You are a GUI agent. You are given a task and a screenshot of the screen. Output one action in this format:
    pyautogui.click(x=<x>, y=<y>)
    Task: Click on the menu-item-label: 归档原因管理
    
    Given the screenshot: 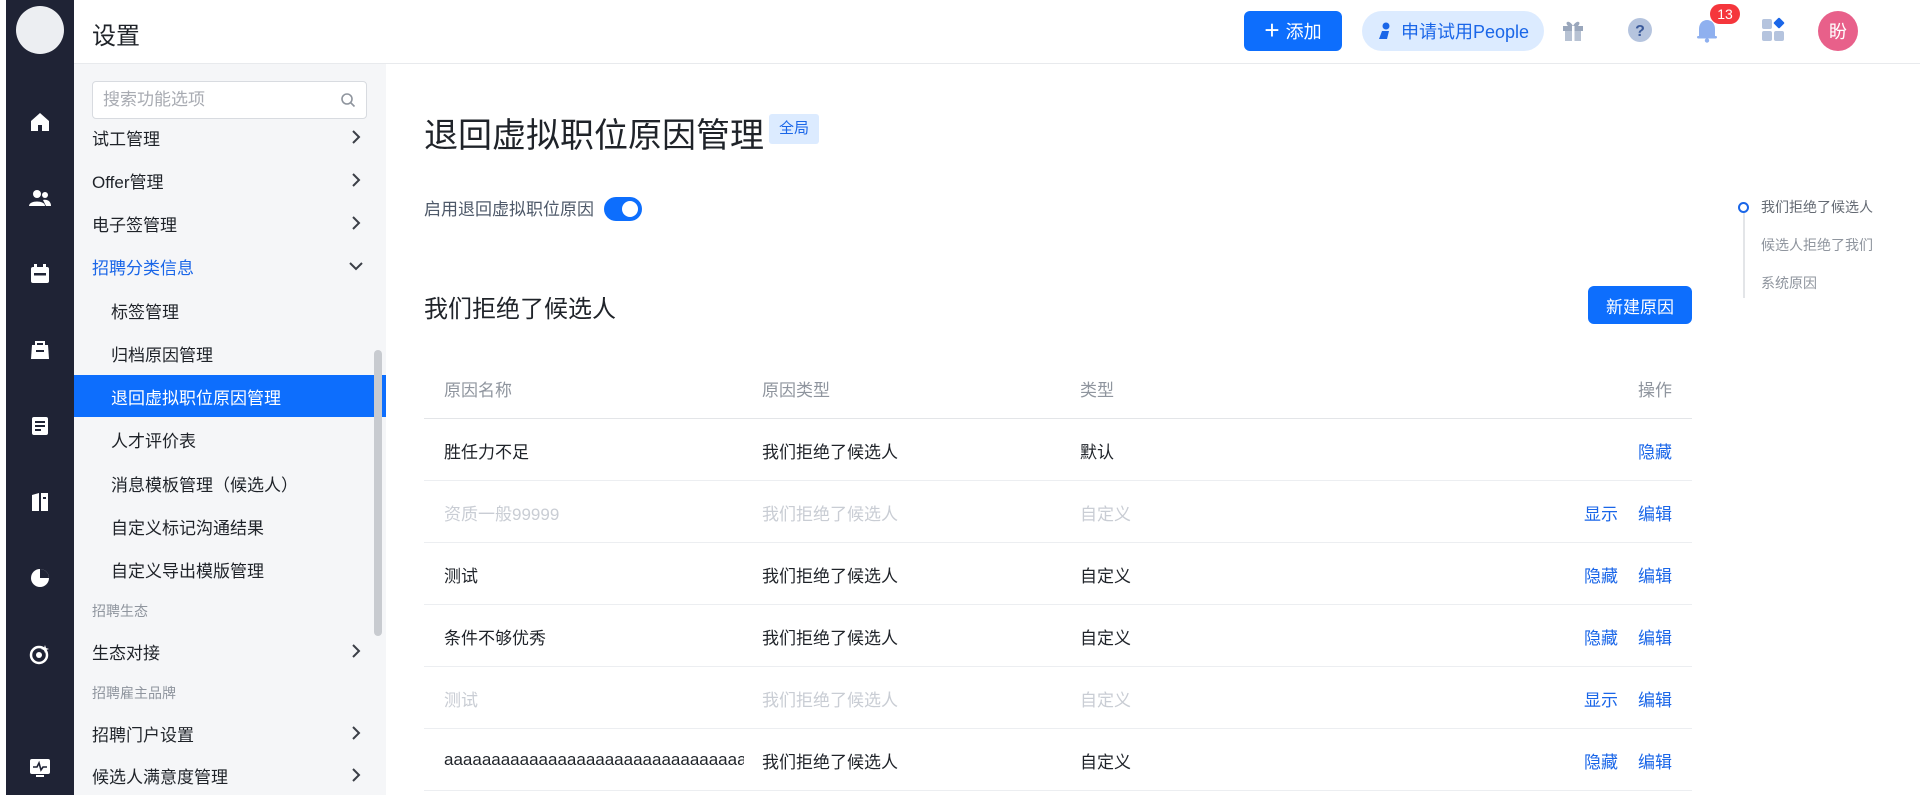 What is the action you would take?
    pyautogui.click(x=162, y=355)
    